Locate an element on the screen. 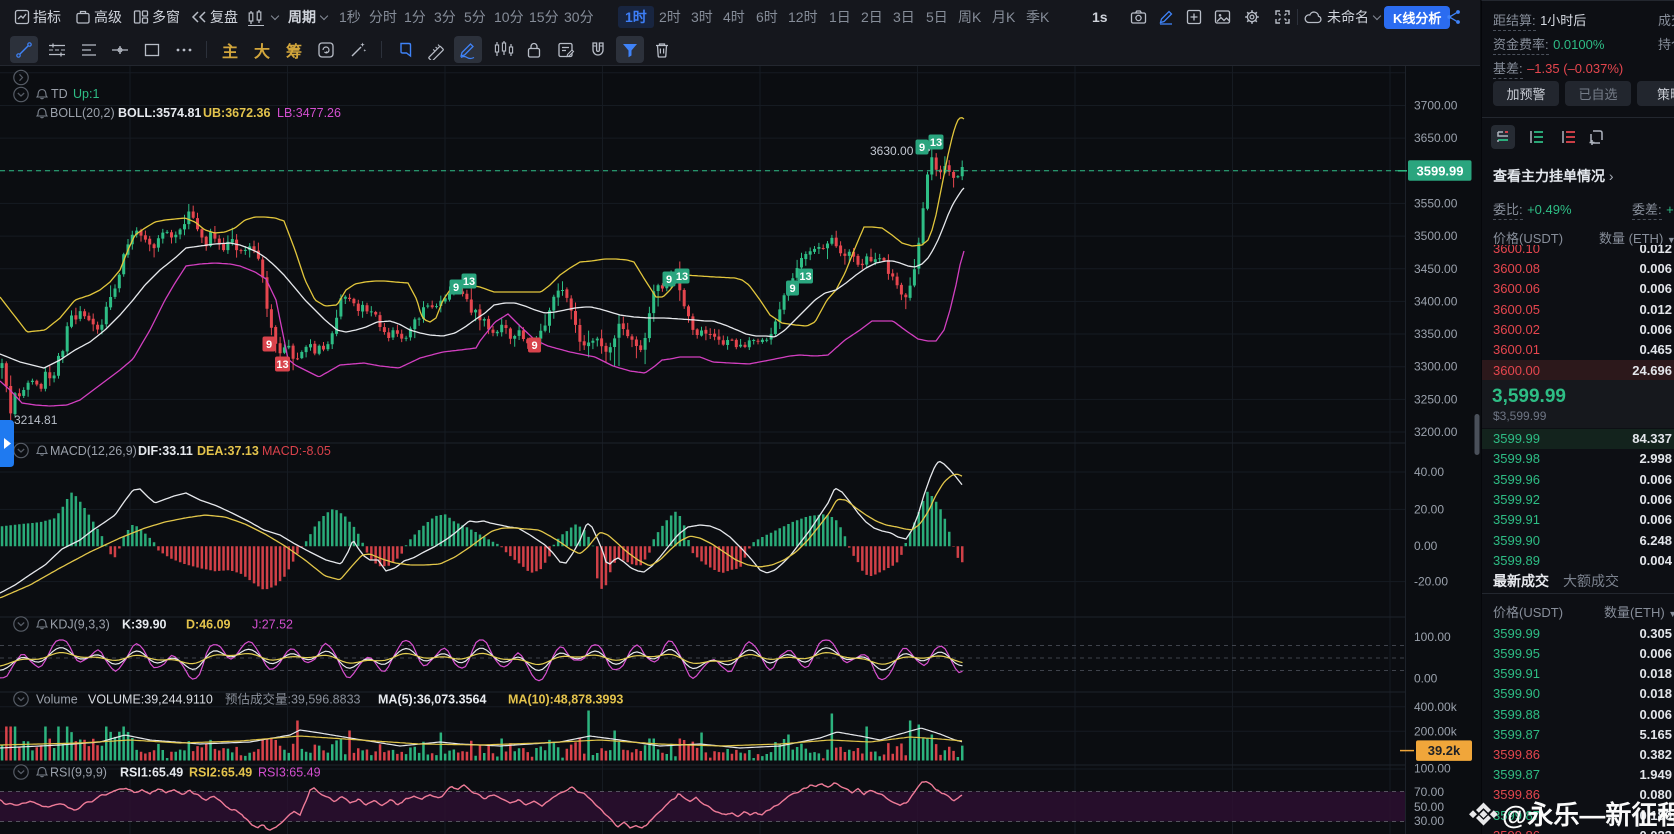  svg-text: 30.00 is located at coordinates (1429, 821).